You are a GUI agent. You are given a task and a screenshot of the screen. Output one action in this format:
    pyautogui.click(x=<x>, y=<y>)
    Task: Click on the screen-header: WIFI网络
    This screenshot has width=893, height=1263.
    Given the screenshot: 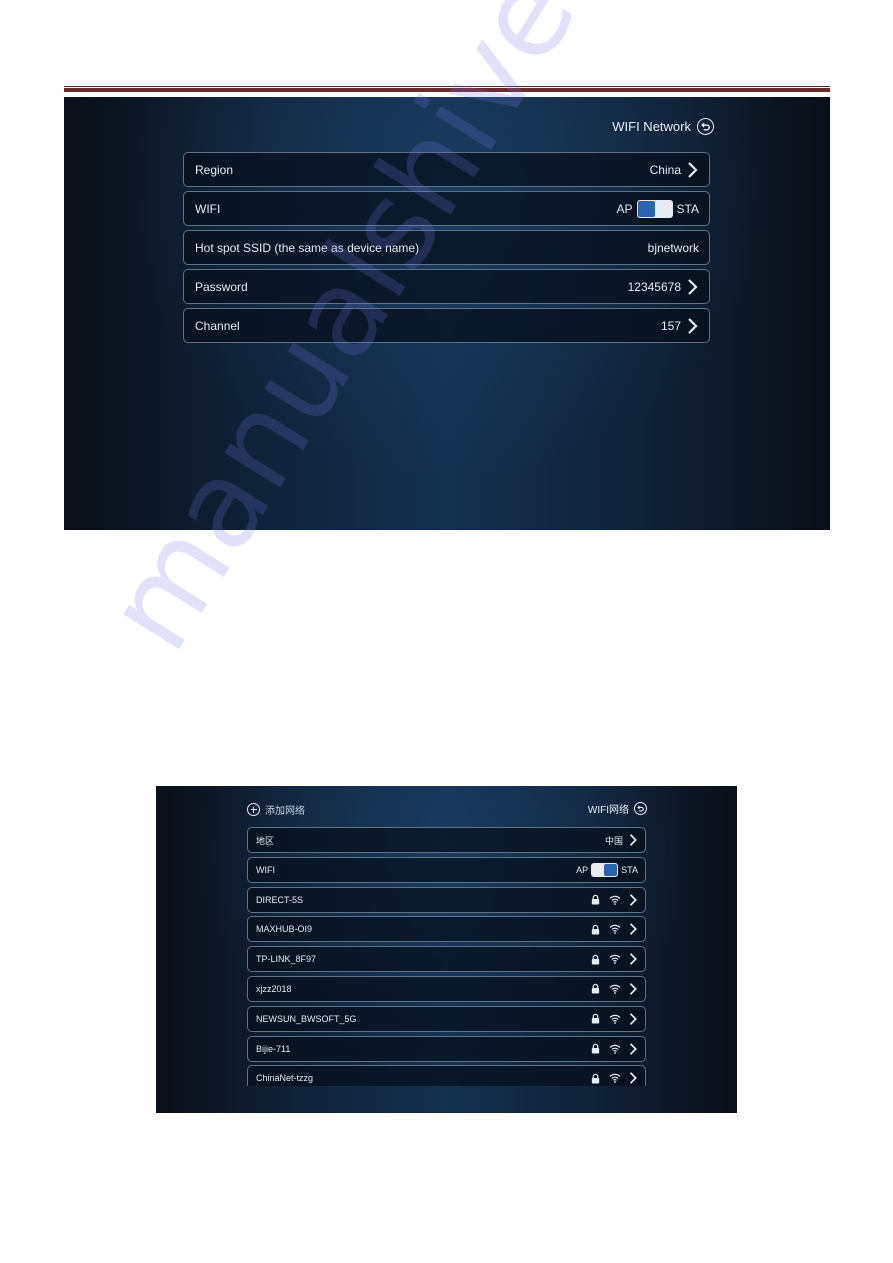 What is the action you would take?
    pyautogui.click(x=617, y=808)
    